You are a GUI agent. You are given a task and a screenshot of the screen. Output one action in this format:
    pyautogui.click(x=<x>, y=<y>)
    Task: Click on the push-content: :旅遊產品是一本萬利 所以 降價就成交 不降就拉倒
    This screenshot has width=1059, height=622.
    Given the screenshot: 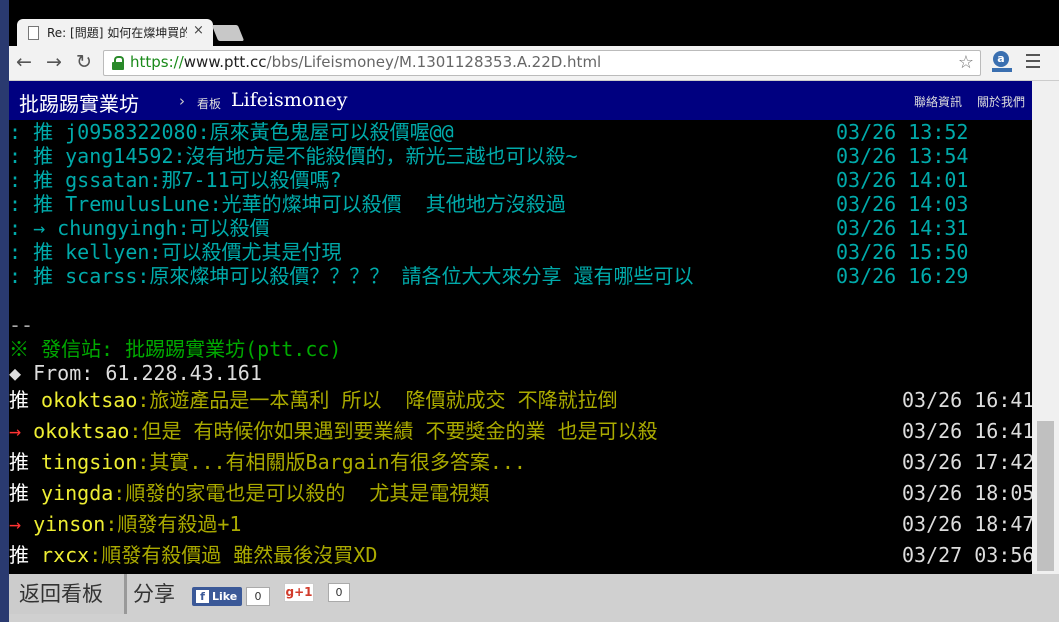 What is the action you would take?
    pyautogui.click(x=377, y=400)
    